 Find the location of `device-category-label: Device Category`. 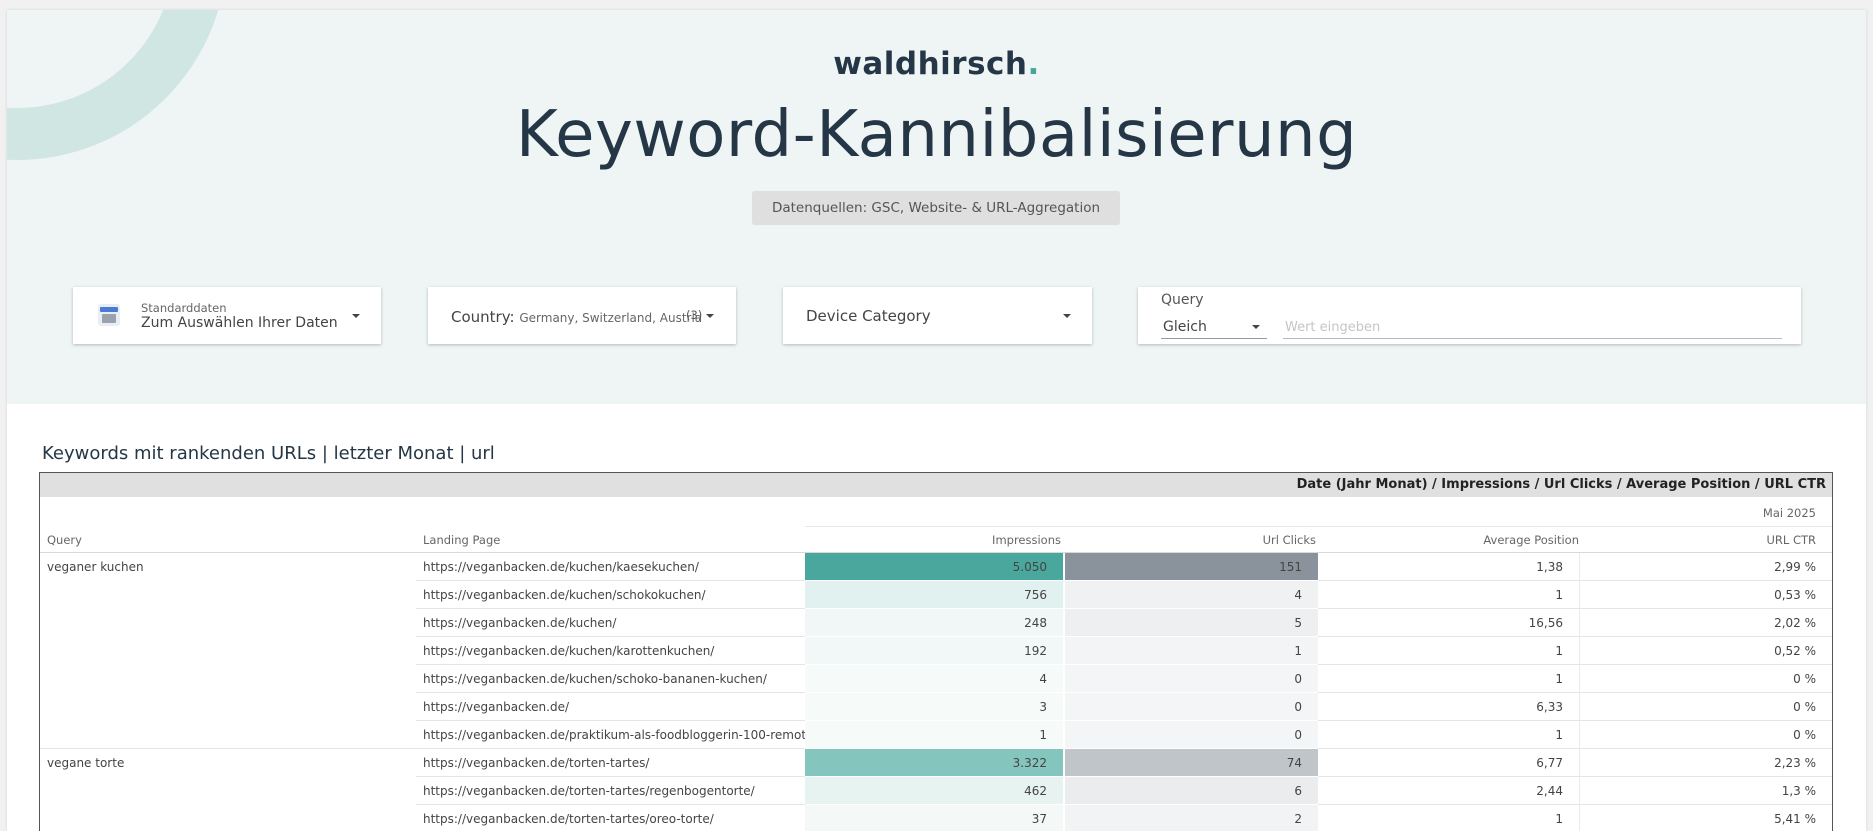

device-category-label: Device Category is located at coordinates (868, 316).